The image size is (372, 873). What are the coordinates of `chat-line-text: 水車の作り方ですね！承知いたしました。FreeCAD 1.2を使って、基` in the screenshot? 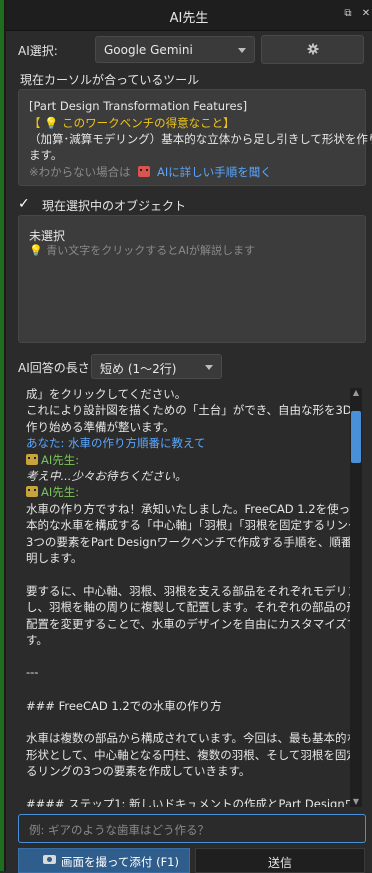 It's located at (188, 508).